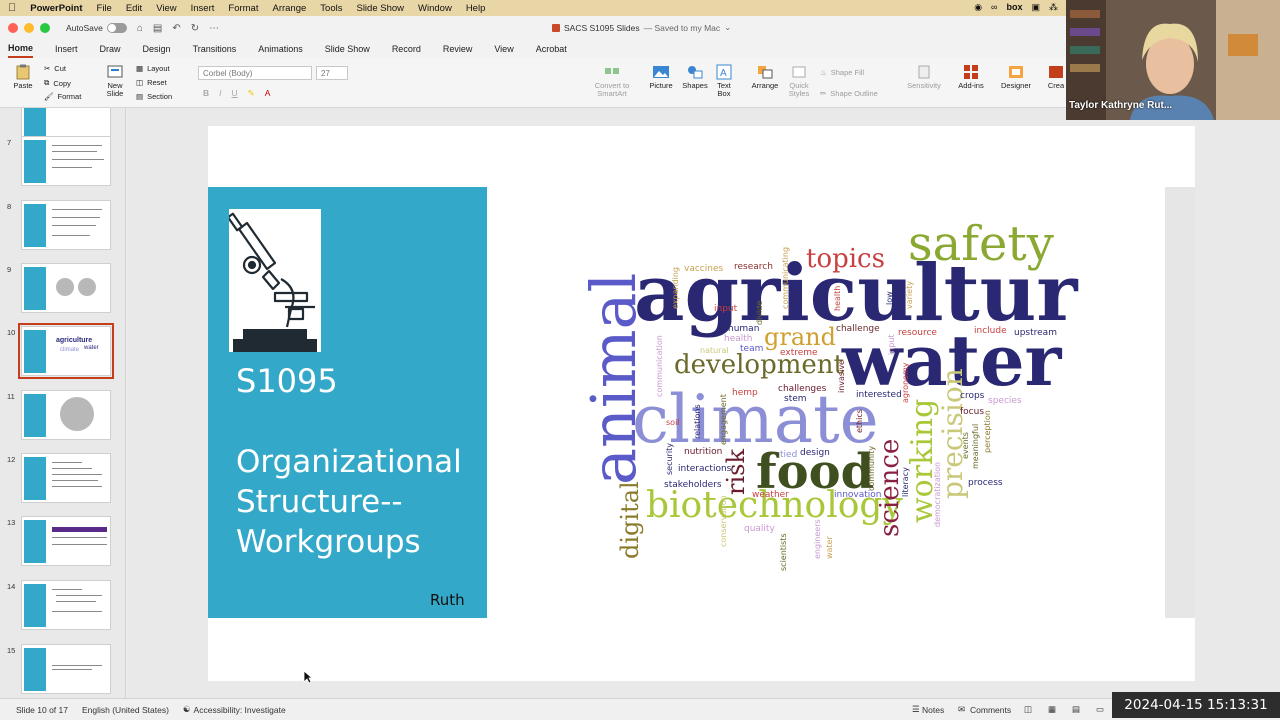  I want to click on tab-transitions: Transitions, so click(215, 49).